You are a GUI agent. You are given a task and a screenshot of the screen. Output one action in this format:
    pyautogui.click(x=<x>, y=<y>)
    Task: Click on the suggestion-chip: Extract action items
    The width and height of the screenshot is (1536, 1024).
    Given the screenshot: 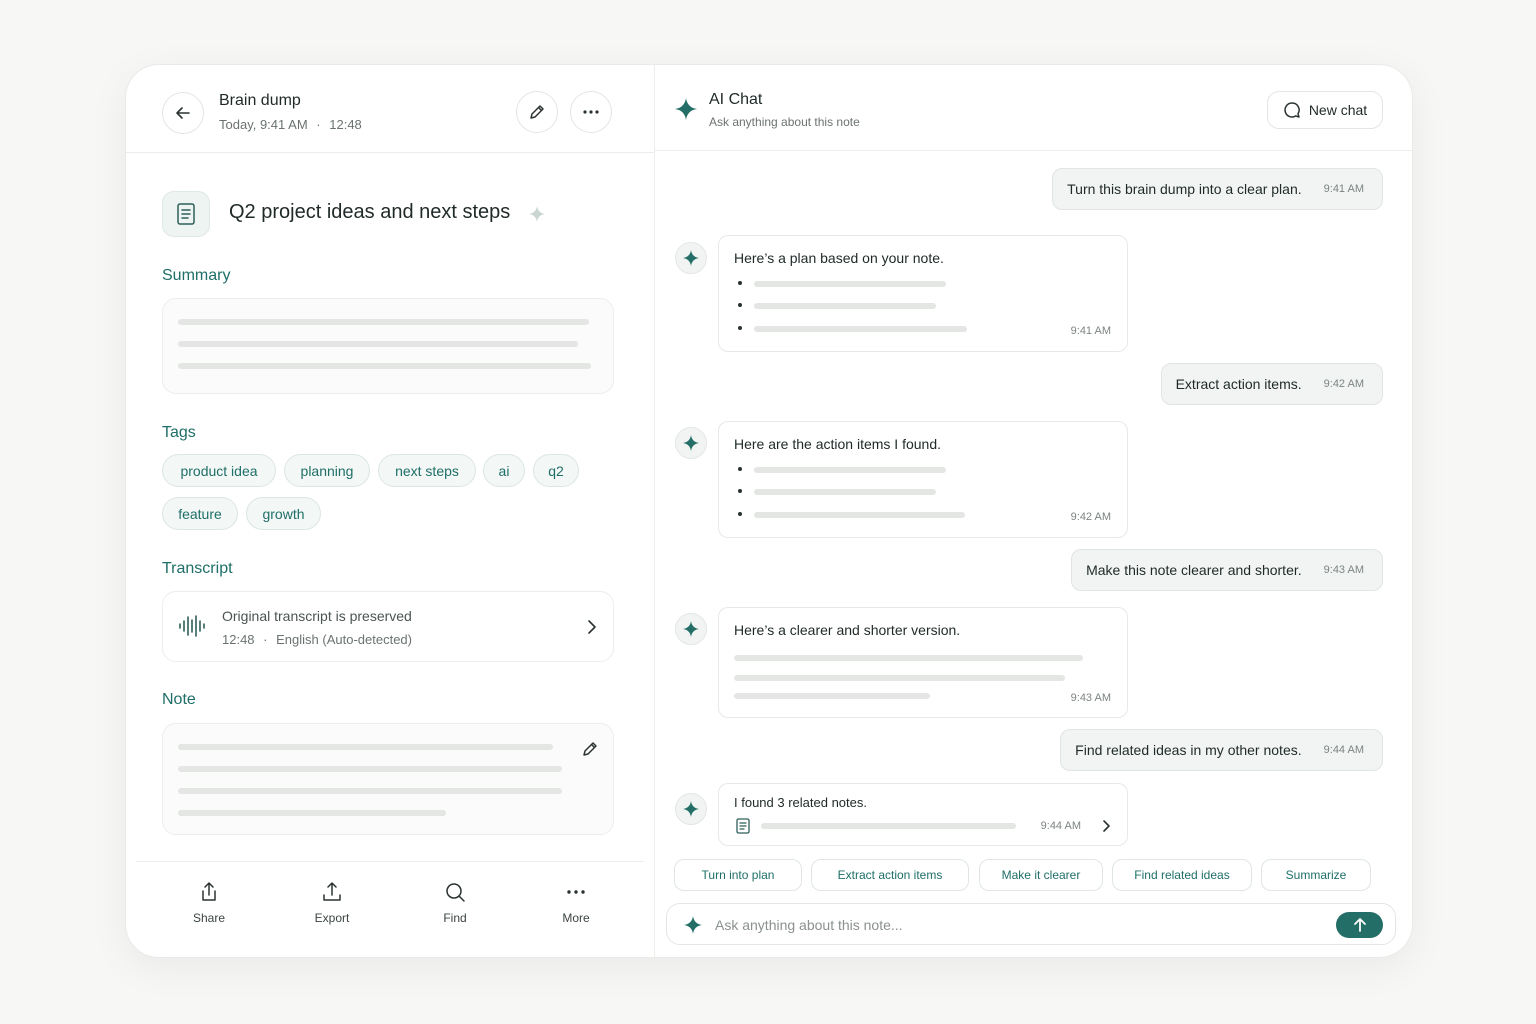 What is the action you would take?
    pyautogui.click(x=890, y=875)
    